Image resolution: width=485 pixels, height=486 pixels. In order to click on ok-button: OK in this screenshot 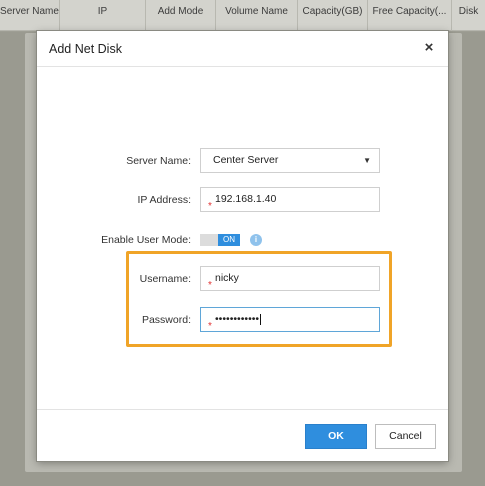, I will do `click(336, 436)`.